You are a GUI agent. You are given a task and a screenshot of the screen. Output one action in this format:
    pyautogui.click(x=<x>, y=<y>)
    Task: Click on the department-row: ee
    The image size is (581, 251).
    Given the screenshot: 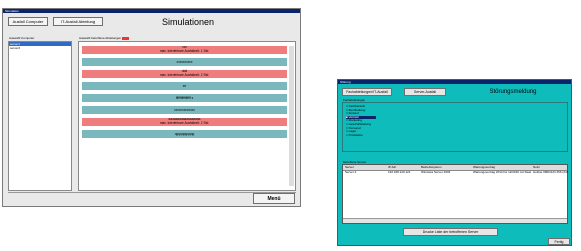 What is the action you would take?
    pyautogui.click(x=184, y=86)
    